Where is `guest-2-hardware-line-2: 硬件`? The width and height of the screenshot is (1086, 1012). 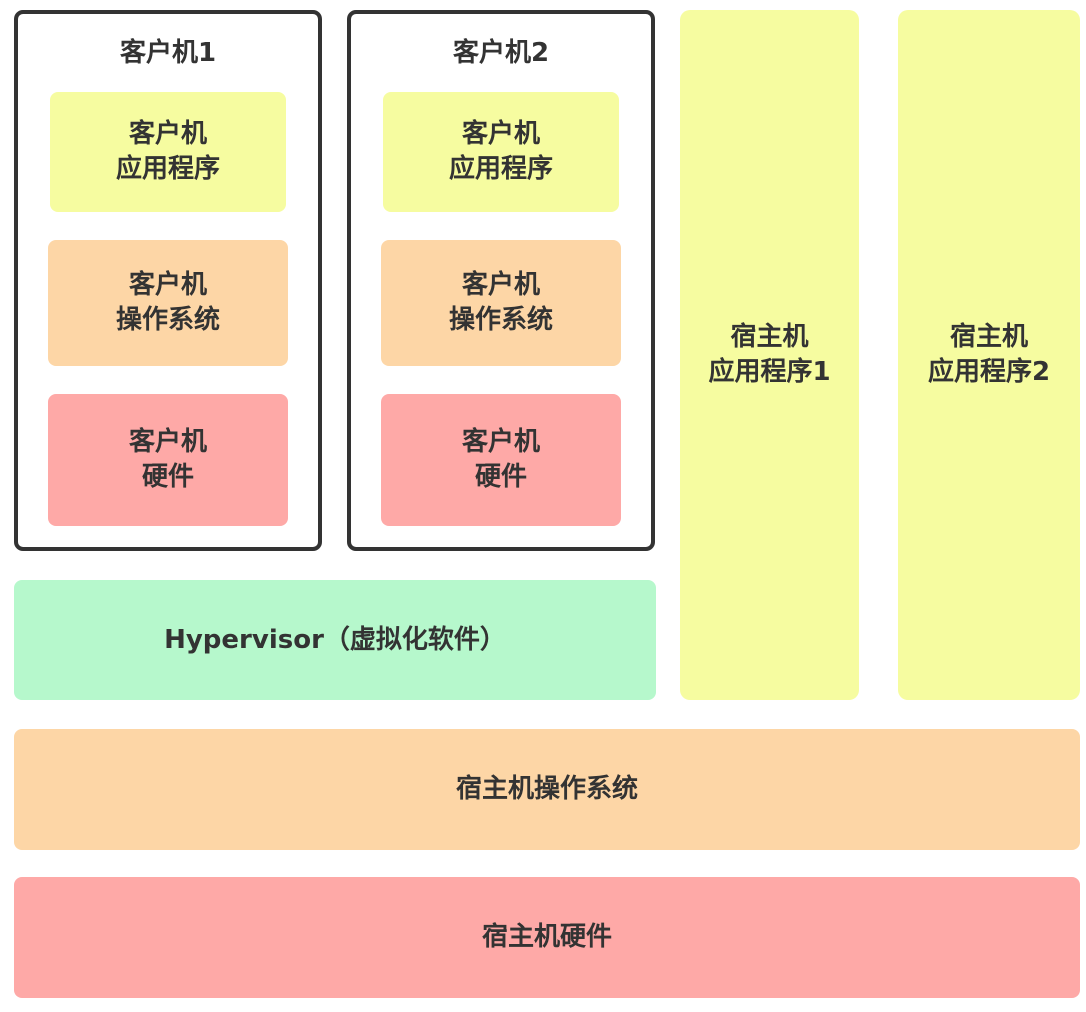
guest-2-hardware-line-2: 硬件 is located at coordinates (500, 477).